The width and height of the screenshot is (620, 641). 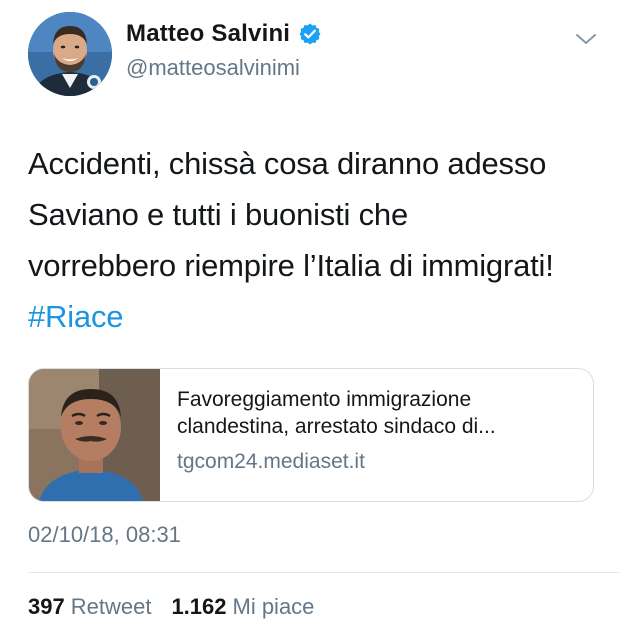 What do you see at coordinates (218, 214) in the screenshot?
I see `tweet-text-line: Saviano e tutti i buonisti che` at bounding box center [218, 214].